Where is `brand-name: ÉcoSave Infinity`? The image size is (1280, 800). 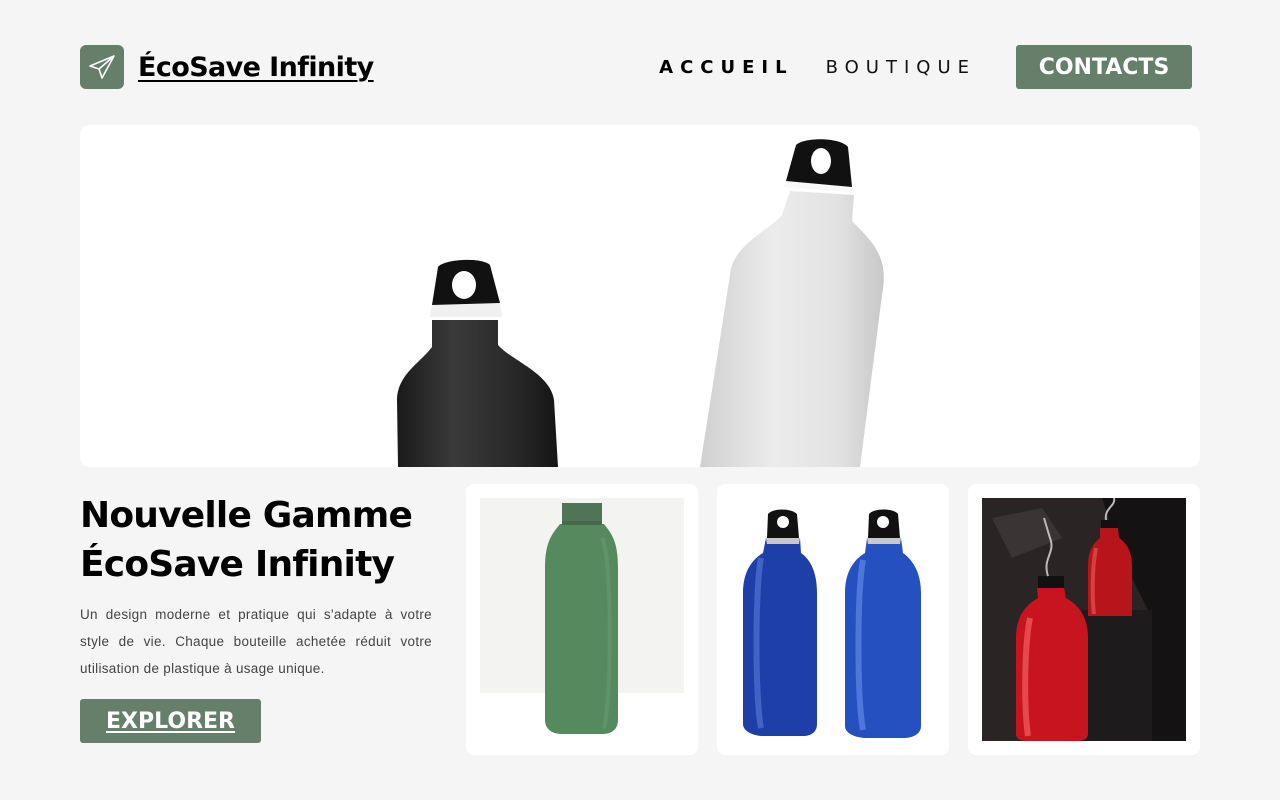
brand-name: ÉcoSave Infinity is located at coordinates (256, 67).